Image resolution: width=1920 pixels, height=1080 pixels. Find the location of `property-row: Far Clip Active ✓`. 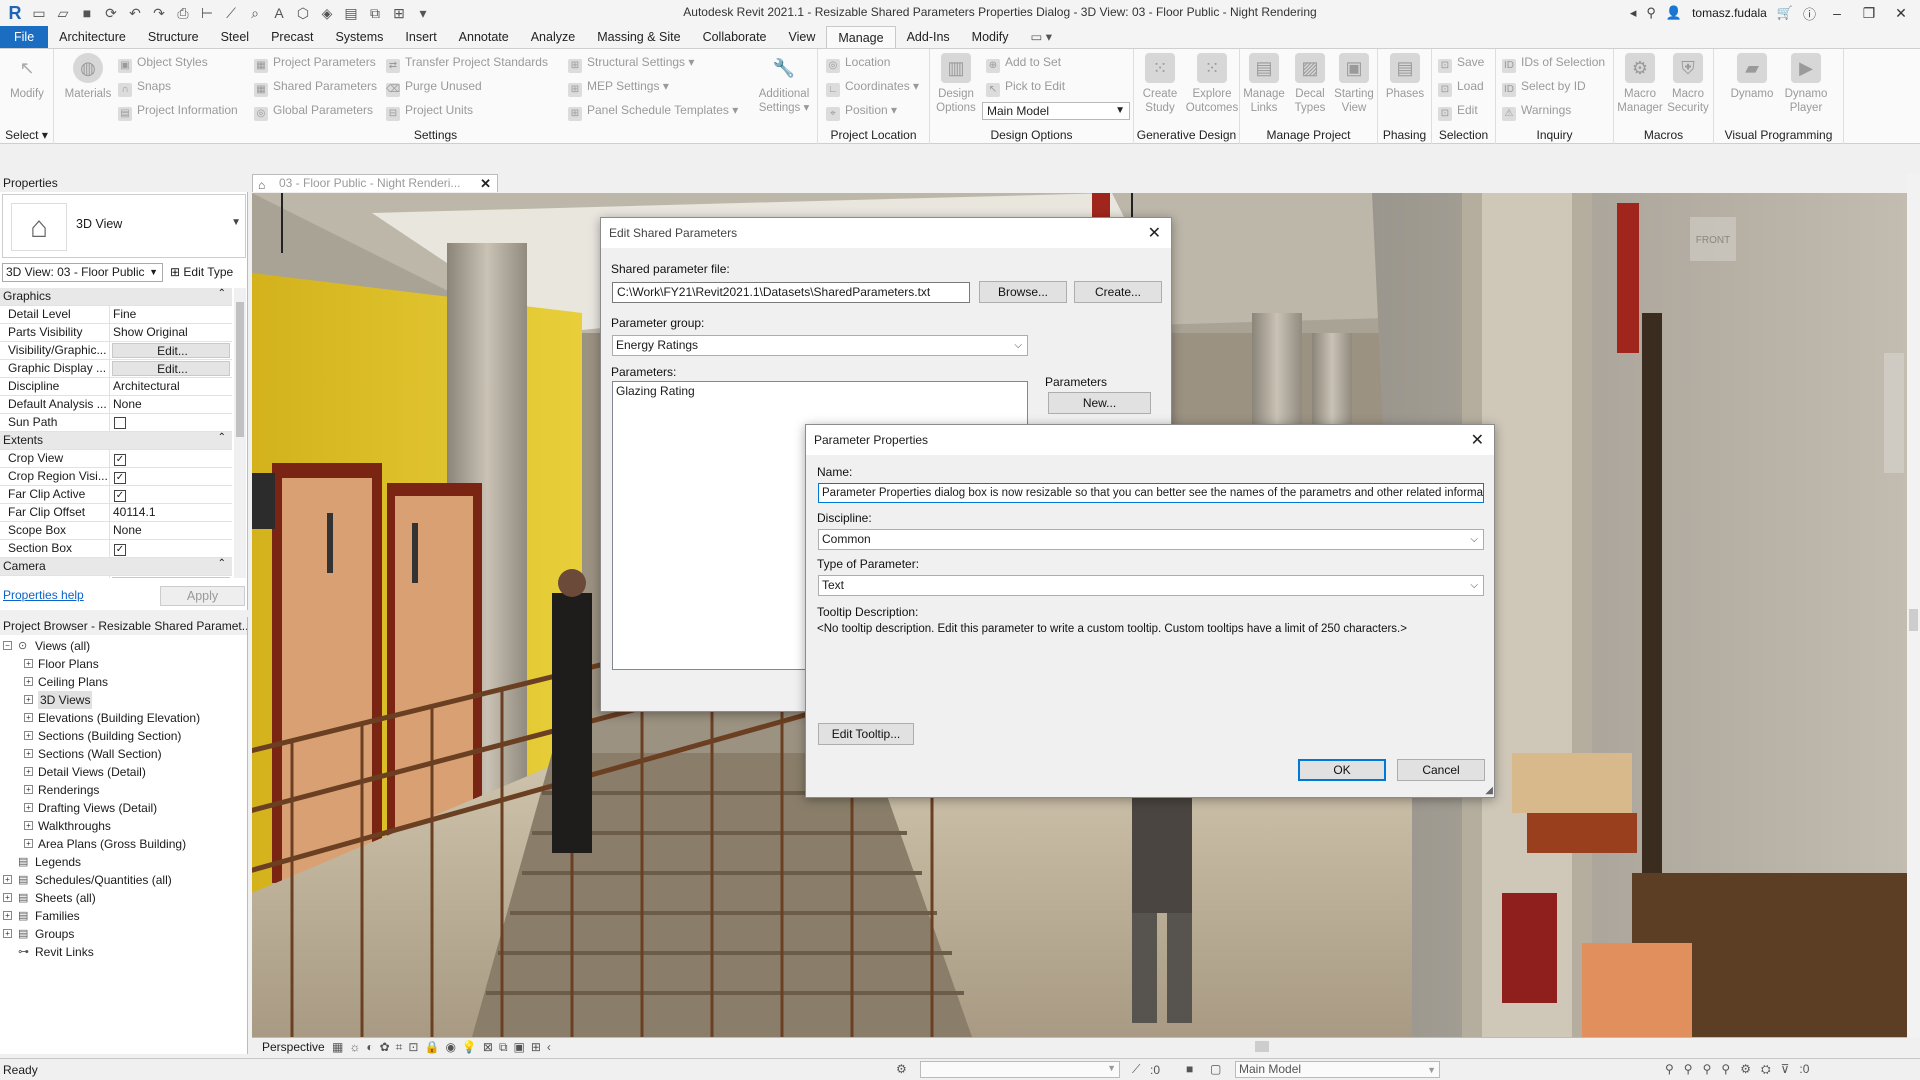

property-row: Far Clip Active ✓ is located at coordinates (116, 495).